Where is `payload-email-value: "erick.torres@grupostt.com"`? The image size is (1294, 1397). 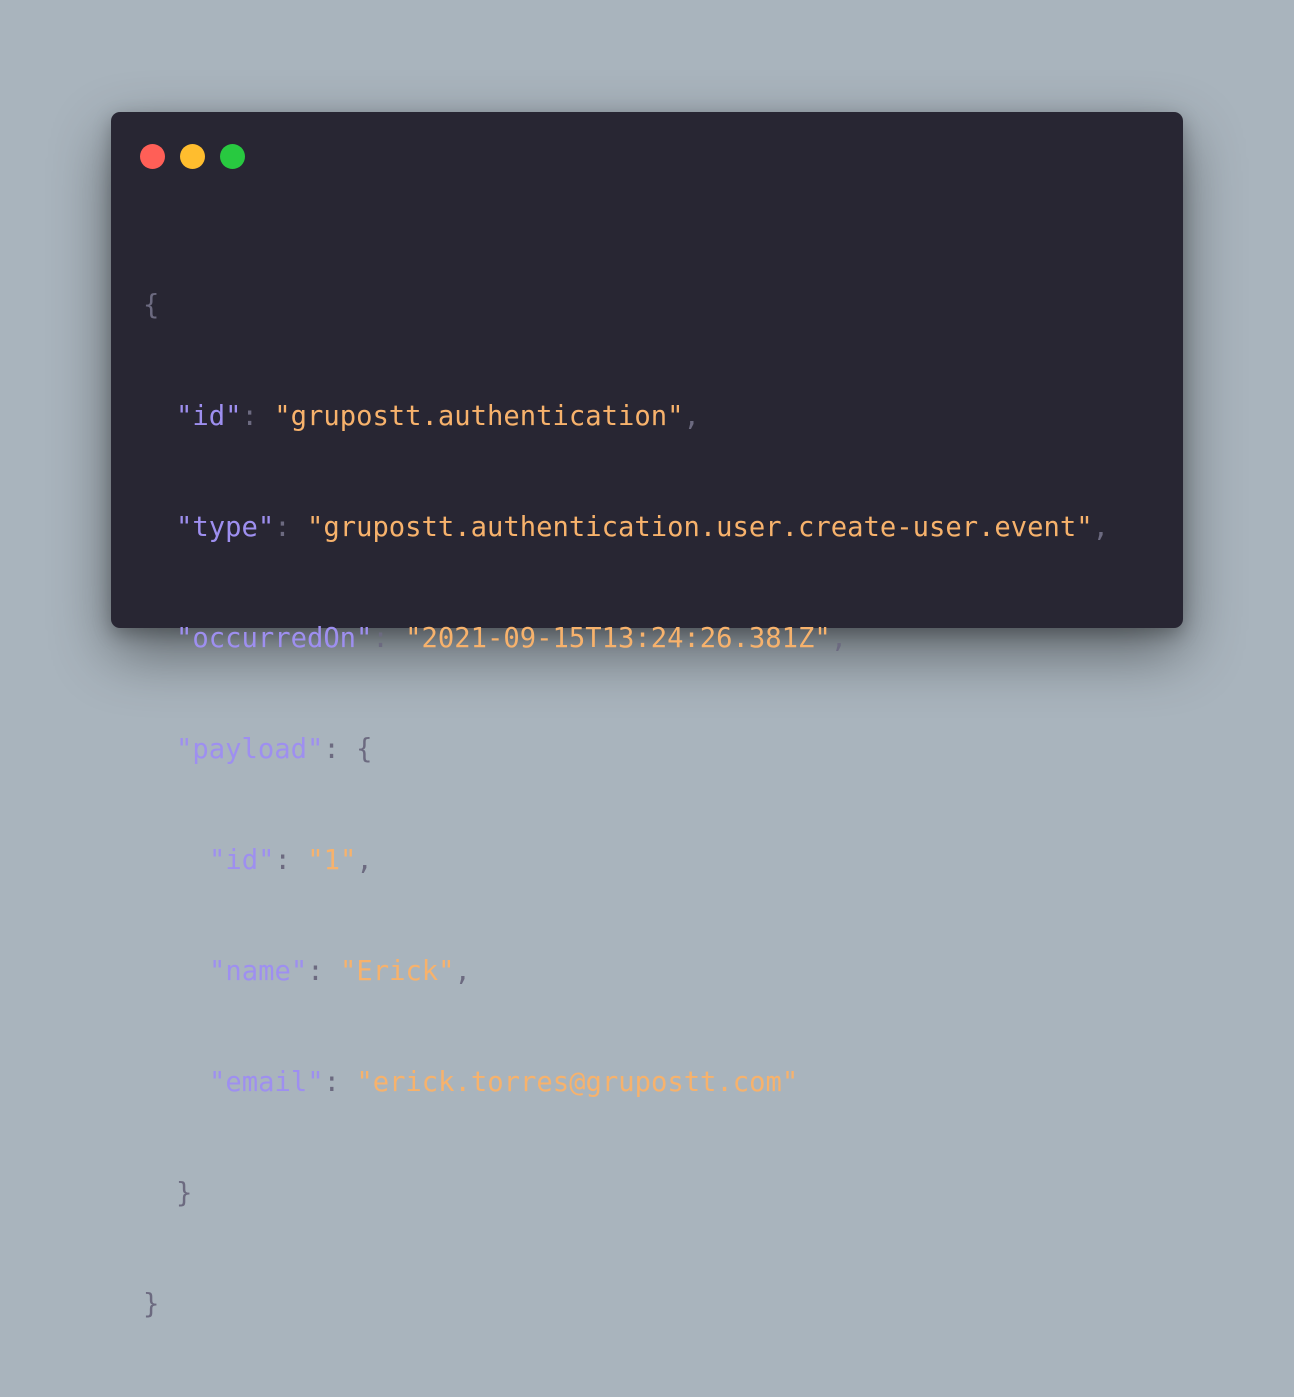
payload-email-value: "erick.torres@grupostt.com" is located at coordinates (577, 1082).